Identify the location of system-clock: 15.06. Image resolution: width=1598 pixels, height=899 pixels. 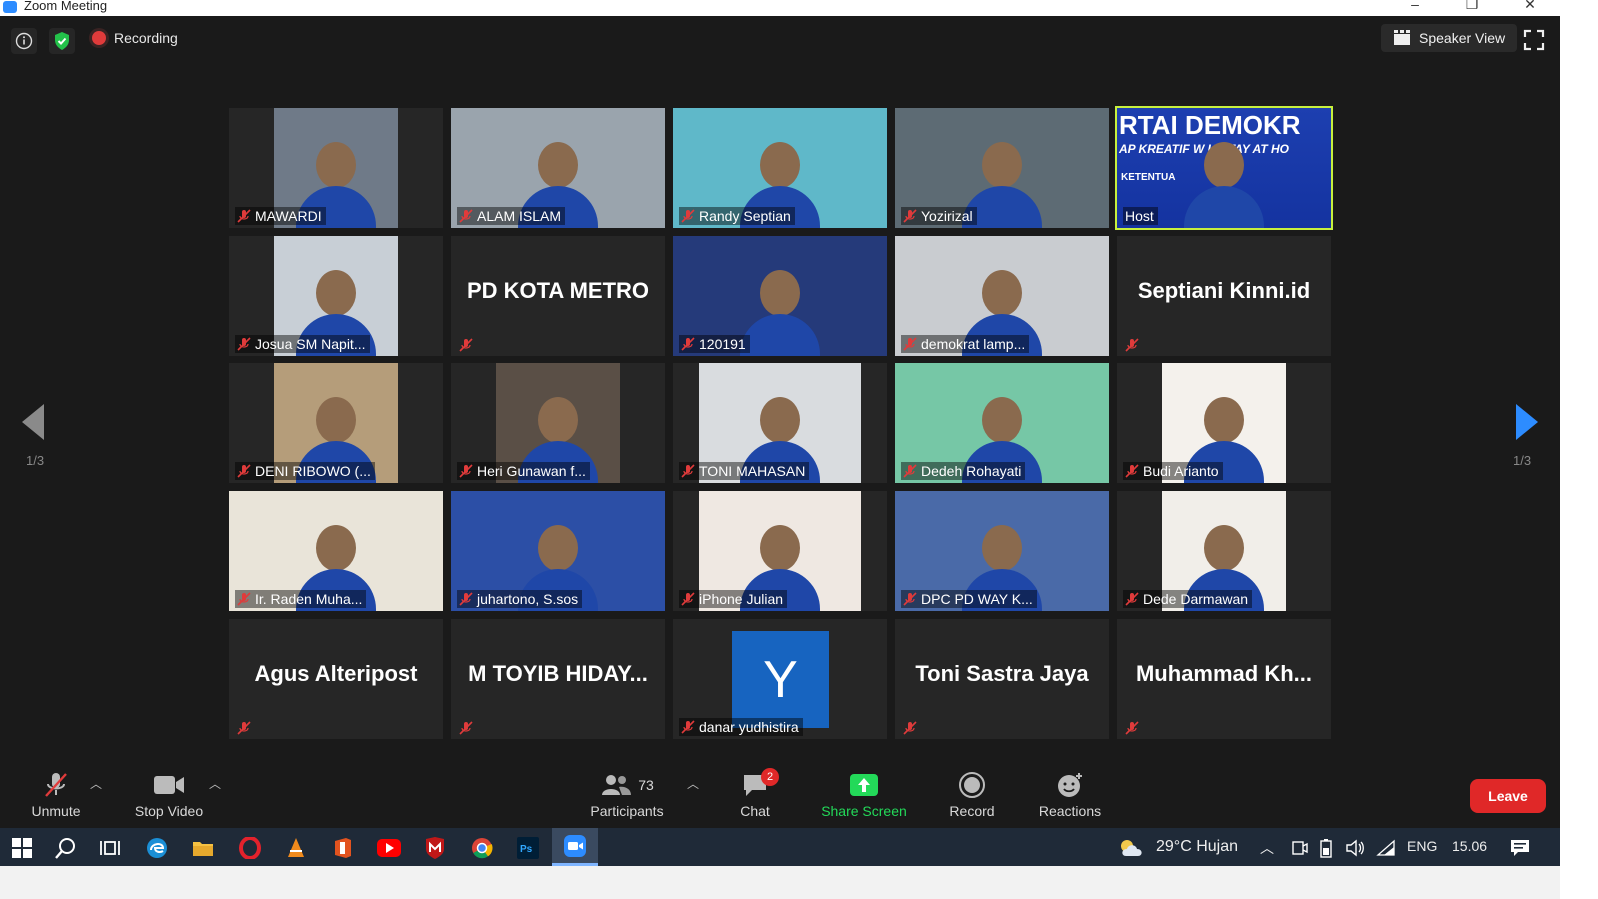
(1469, 846).